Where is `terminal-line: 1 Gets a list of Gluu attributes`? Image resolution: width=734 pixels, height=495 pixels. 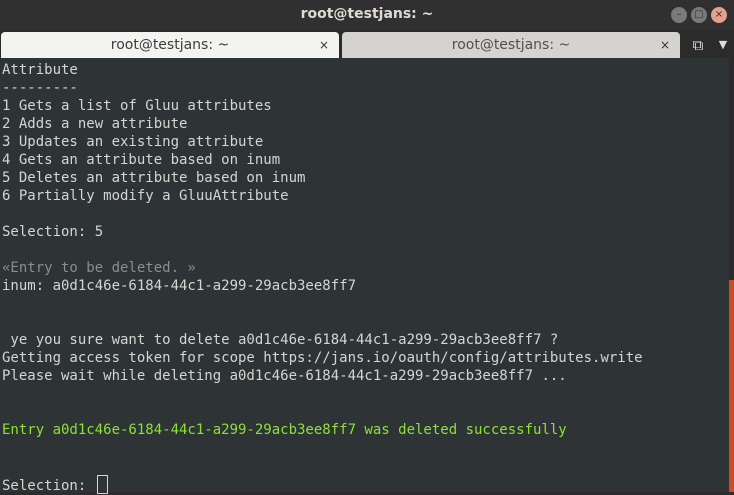
terminal-line: 1 Gets a list of Gluu attributes is located at coordinates (137, 106).